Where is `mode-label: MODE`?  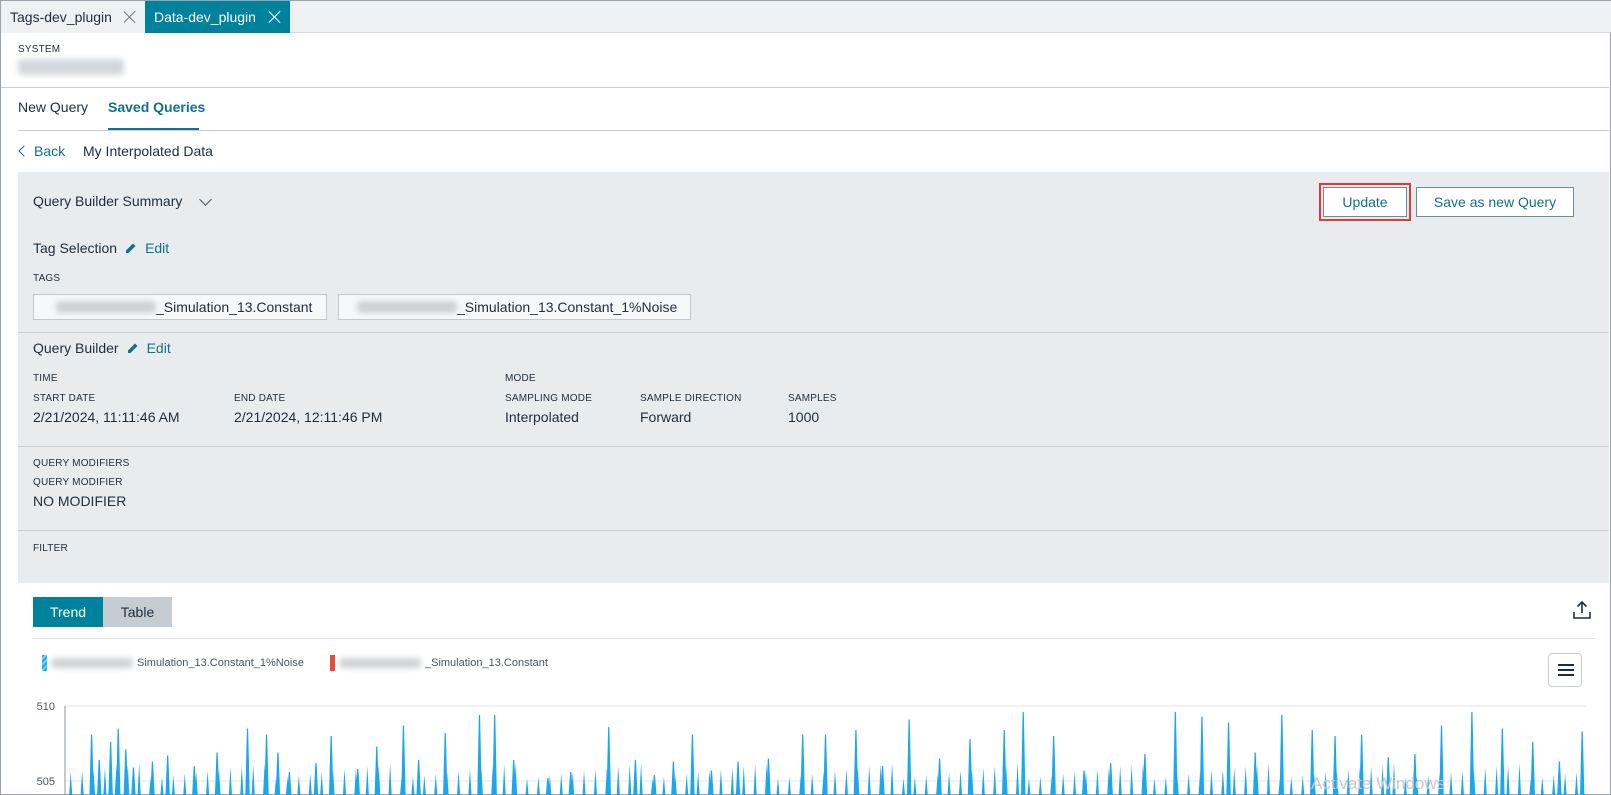
mode-label: MODE is located at coordinates (520, 378).